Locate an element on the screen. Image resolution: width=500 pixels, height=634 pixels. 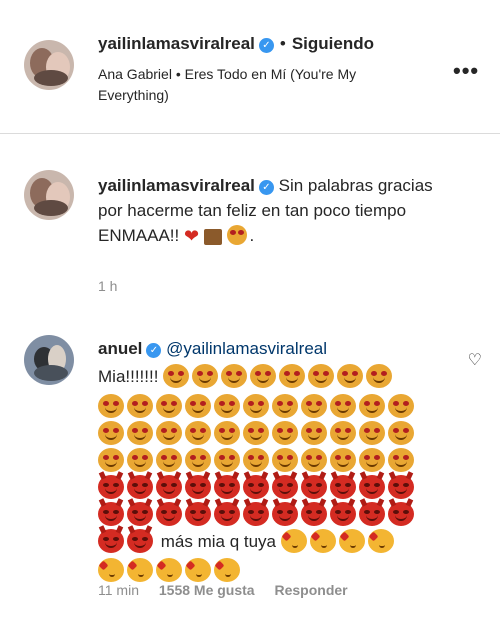
comment-first-line: anuel ✓ @yailinlamasviralreal is located at coordinates (268, 348).